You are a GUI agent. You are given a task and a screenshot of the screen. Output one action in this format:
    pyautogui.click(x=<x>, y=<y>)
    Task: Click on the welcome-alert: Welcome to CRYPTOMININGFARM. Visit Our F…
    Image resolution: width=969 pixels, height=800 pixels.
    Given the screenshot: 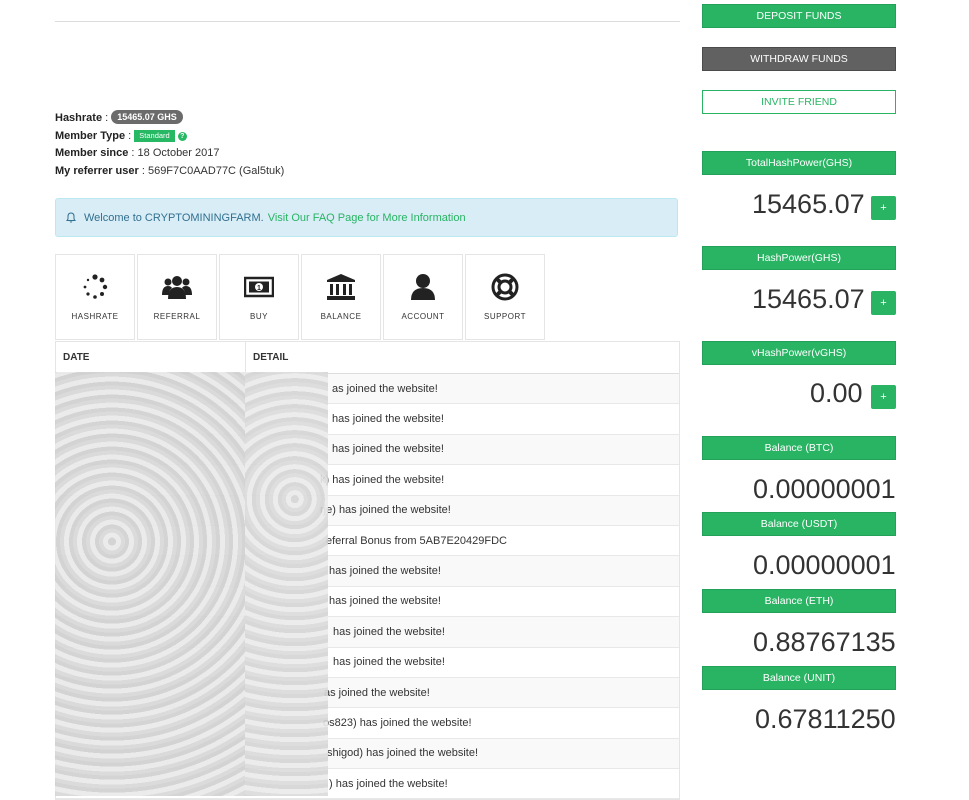 What is the action you would take?
    pyautogui.click(x=366, y=217)
    